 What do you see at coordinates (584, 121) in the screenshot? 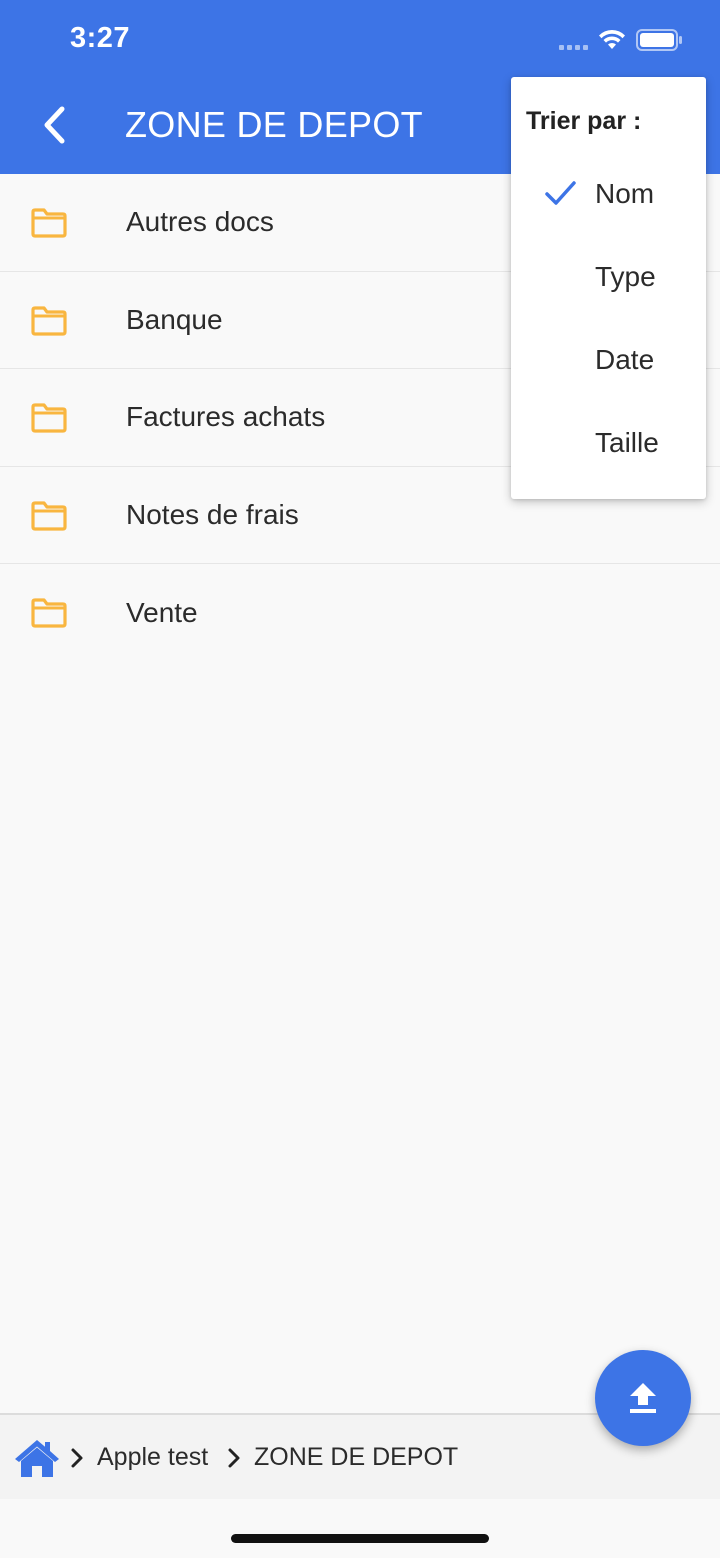
I see `sort-menu-title: Trier par :` at bounding box center [584, 121].